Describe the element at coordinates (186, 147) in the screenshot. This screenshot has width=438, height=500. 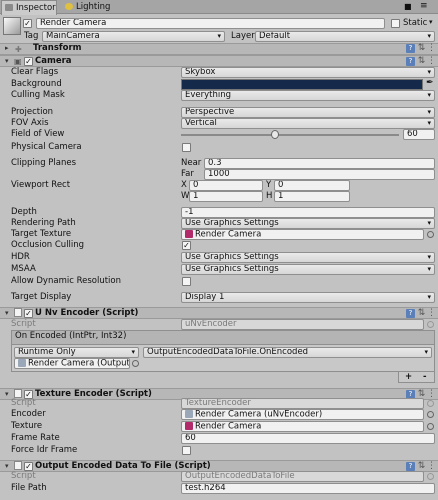
I see `physical-camera-checkbox` at that location.